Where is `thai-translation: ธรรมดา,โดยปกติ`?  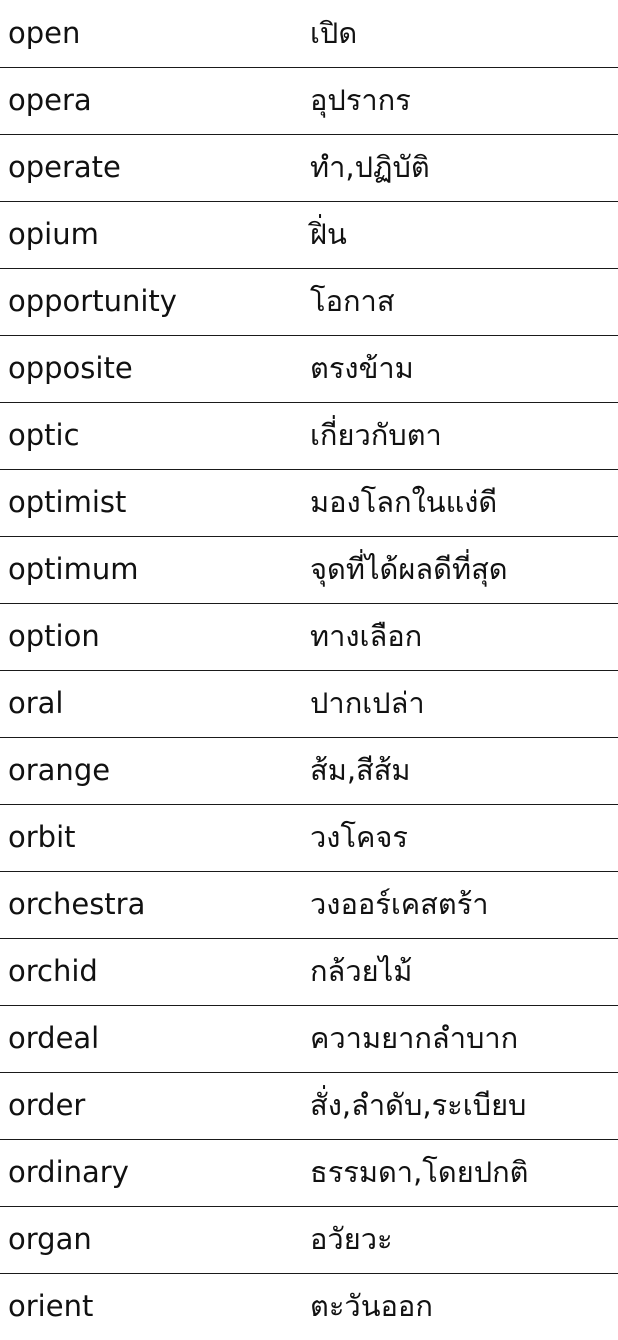 thai-translation: ธรรมดา,โดยปกติ is located at coordinates (463, 1173).